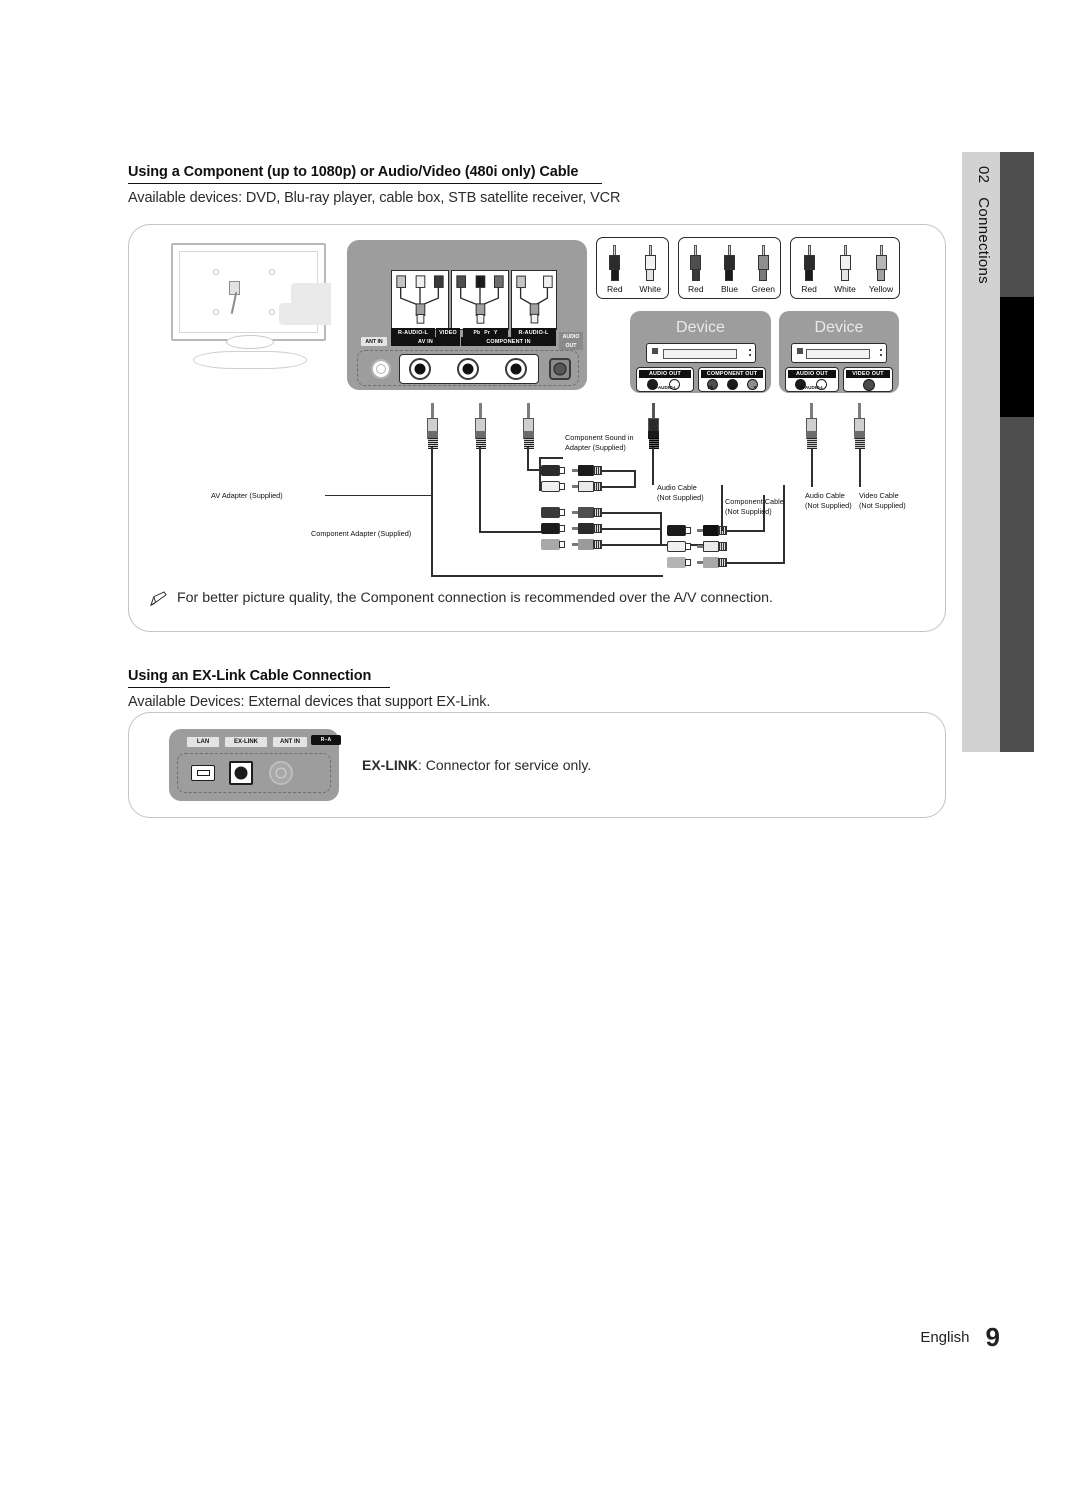 The image size is (1080, 1494). What do you see at coordinates (729, 268) in the screenshot?
I see `legend-component: Red Blue Green` at bounding box center [729, 268].